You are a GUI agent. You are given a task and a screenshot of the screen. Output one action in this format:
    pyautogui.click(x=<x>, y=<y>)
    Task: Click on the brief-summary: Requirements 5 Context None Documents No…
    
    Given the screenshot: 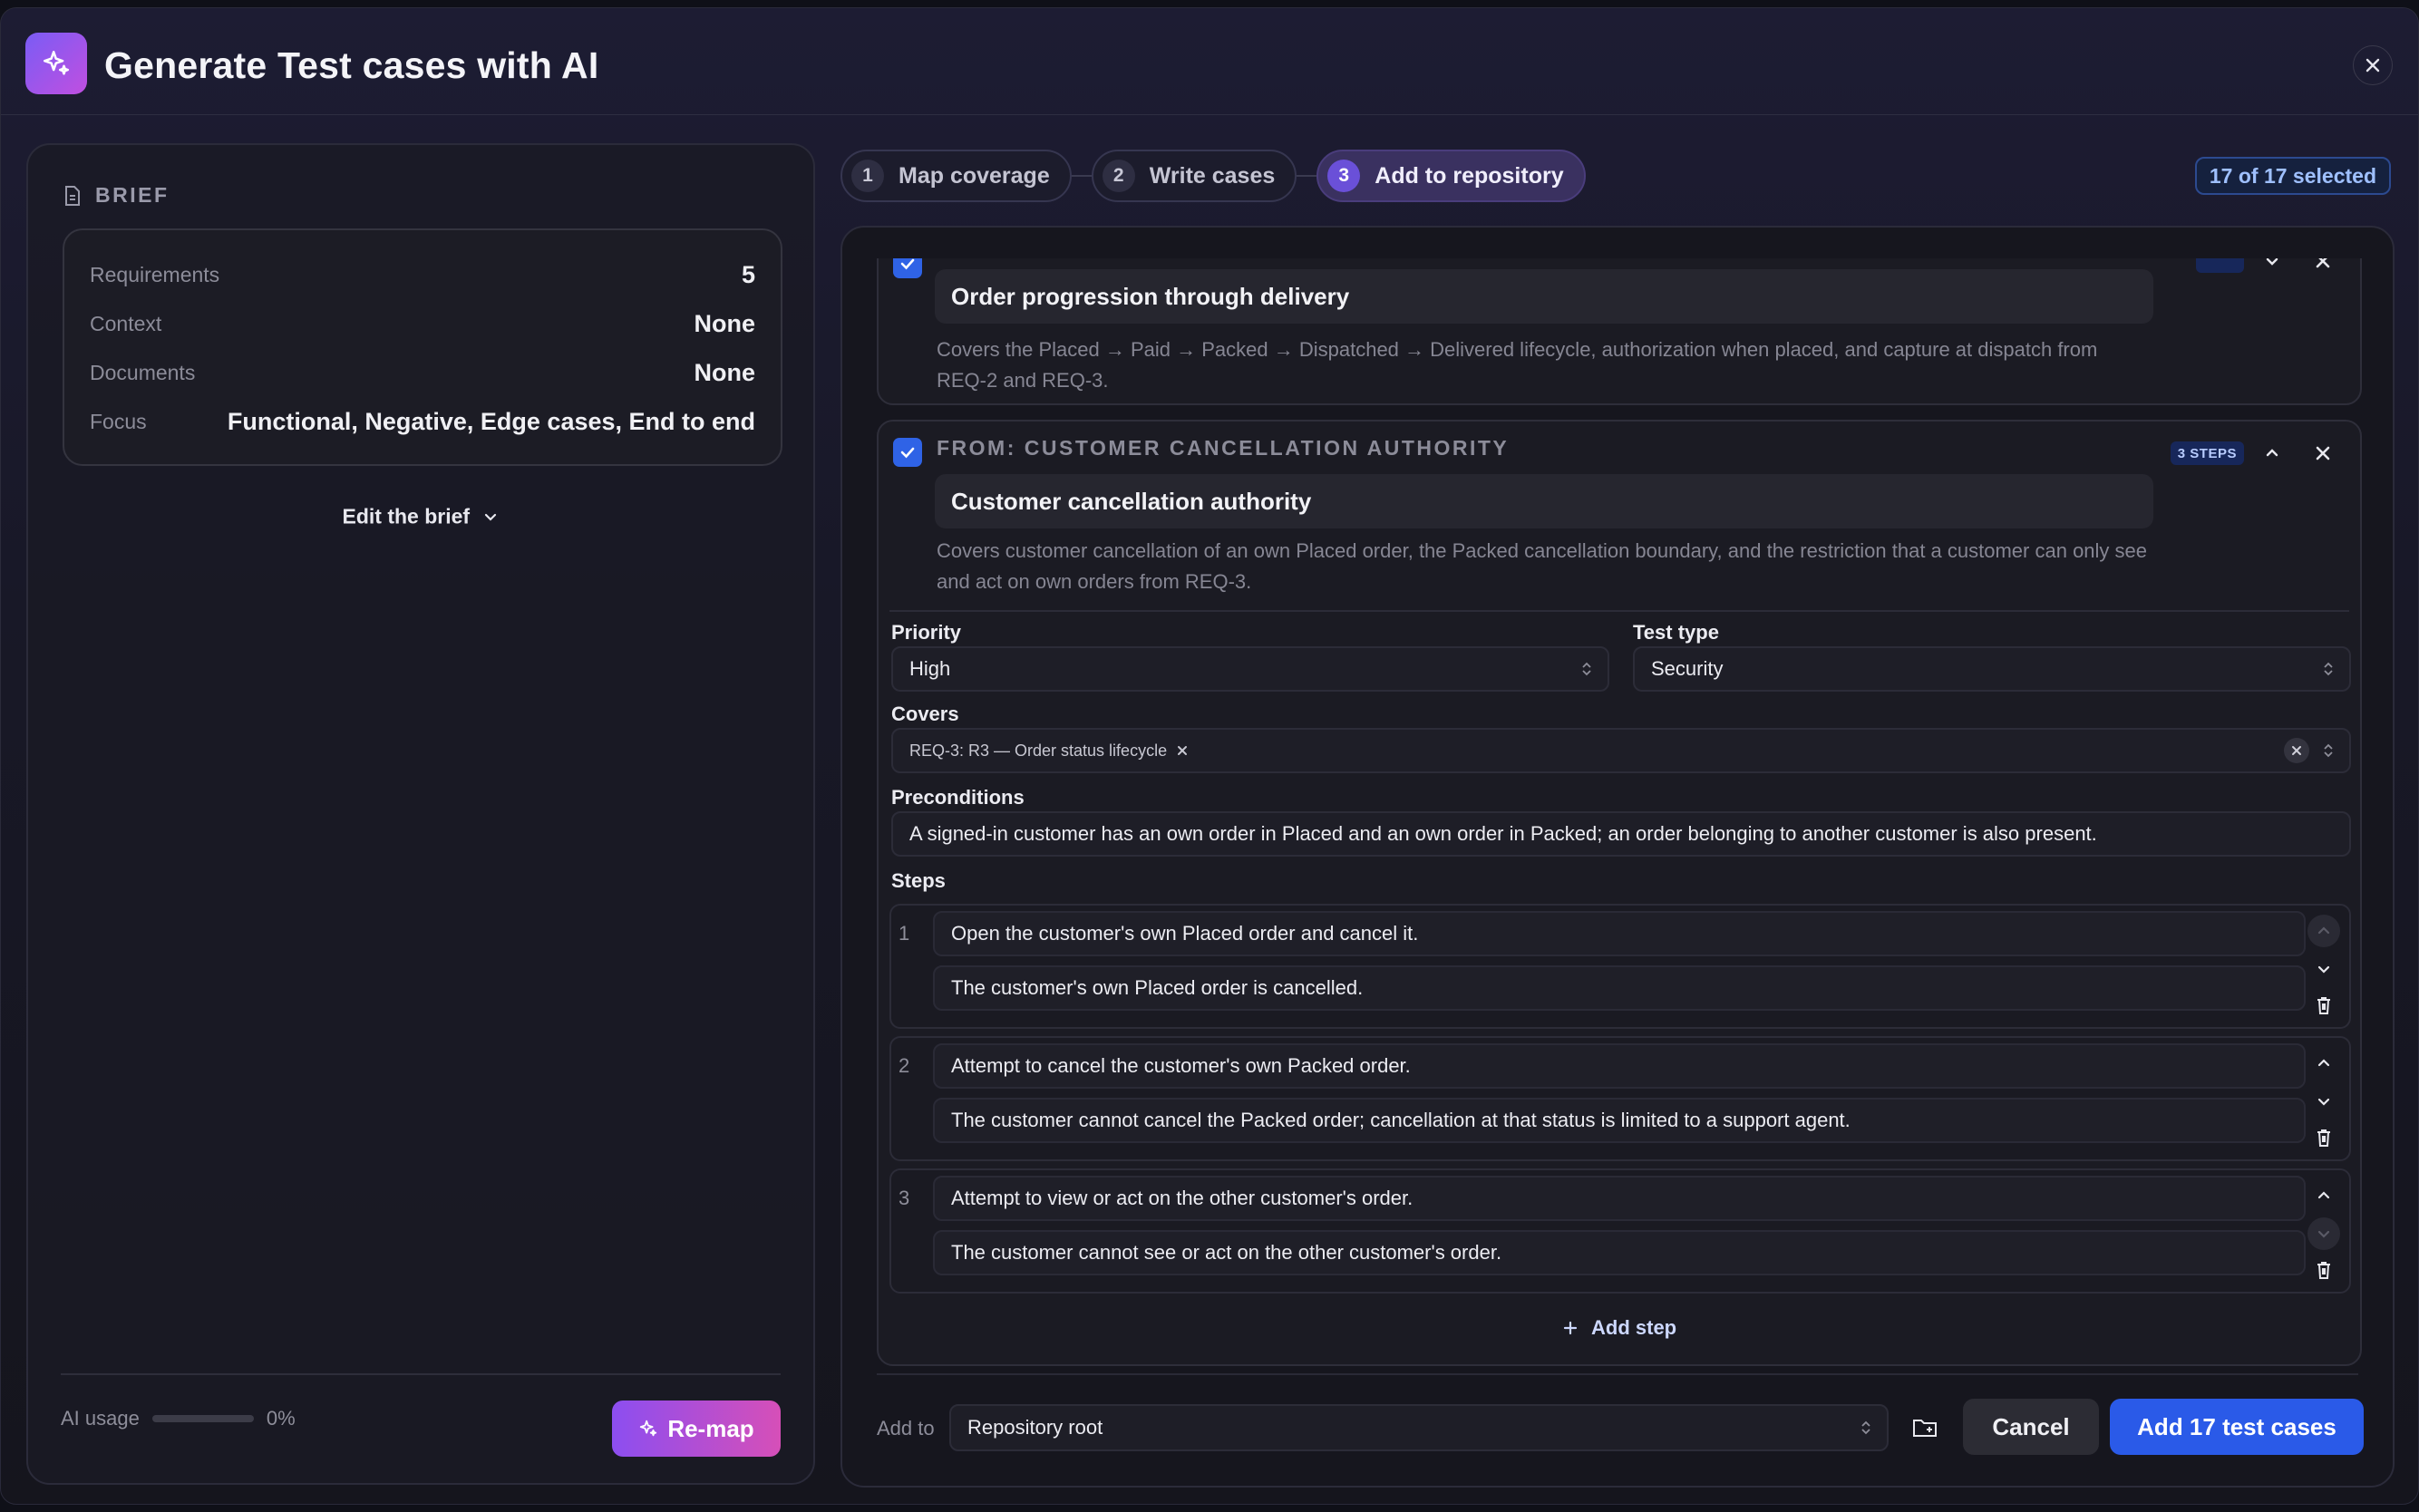 What is the action you would take?
    pyautogui.click(x=423, y=347)
    